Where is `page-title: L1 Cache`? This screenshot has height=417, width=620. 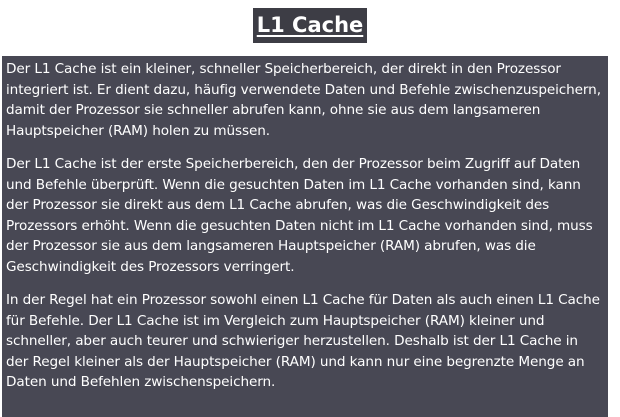
page-title: L1 Cache is located at coordinates (310, 25).